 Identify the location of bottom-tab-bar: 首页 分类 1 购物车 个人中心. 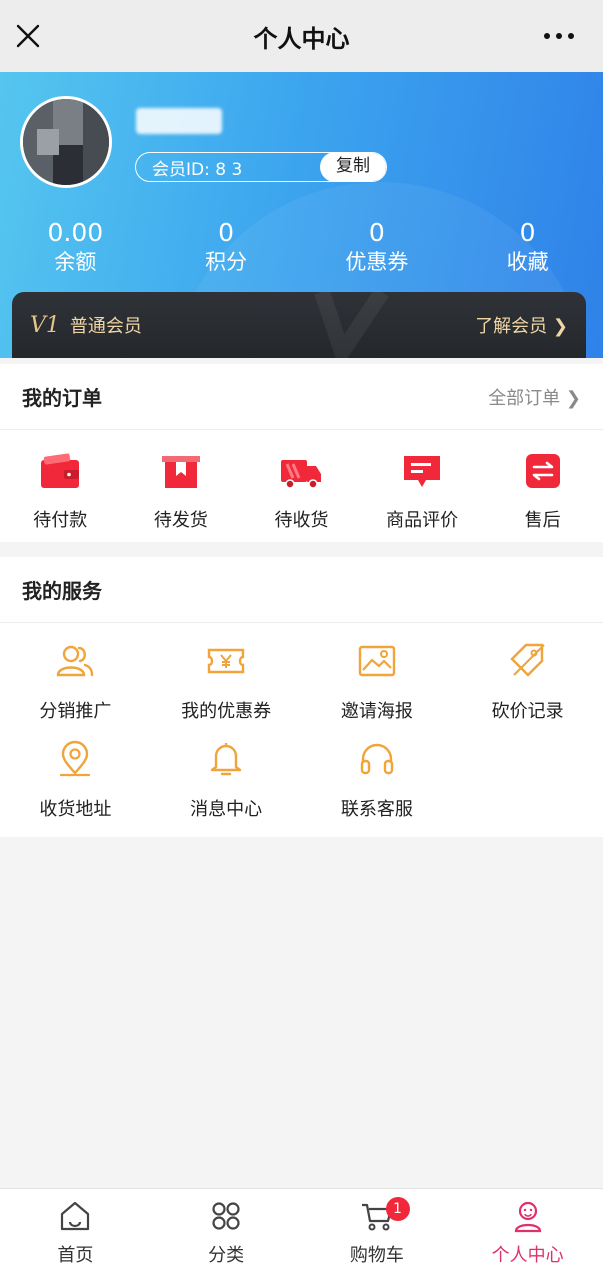
(301, 1229).